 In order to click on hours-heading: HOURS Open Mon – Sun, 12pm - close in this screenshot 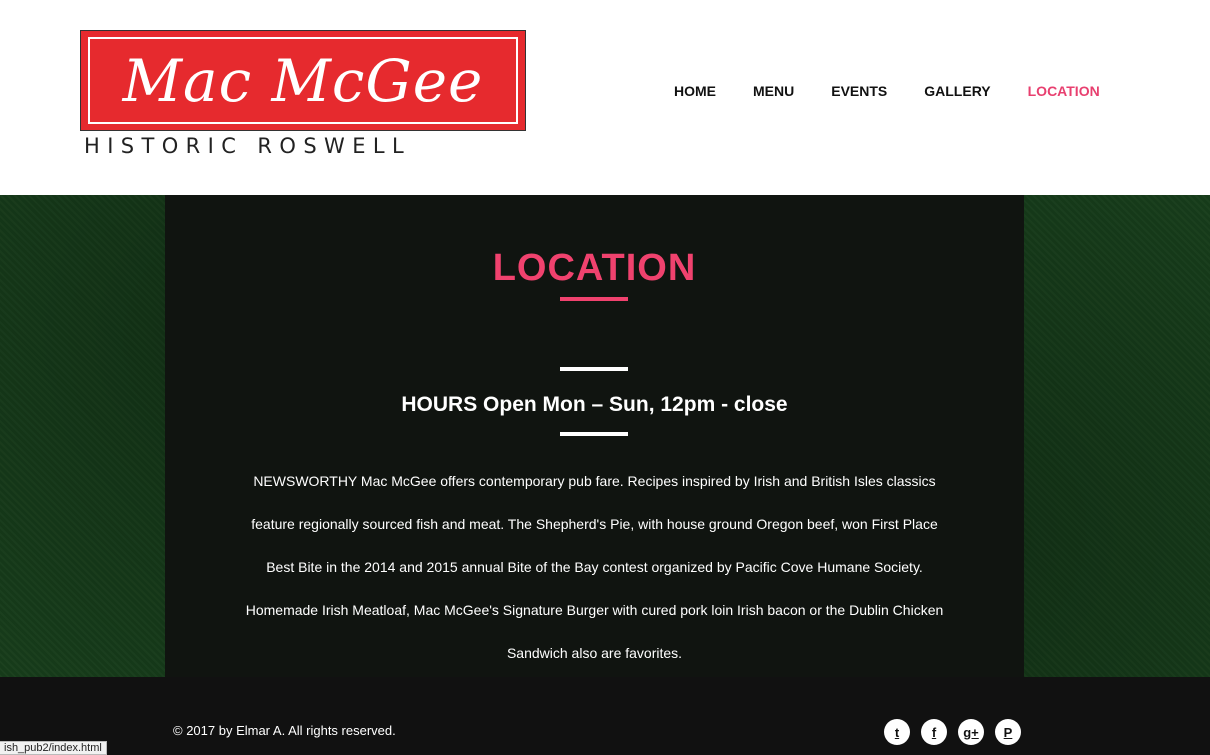, I will do `click(594, 404)`.